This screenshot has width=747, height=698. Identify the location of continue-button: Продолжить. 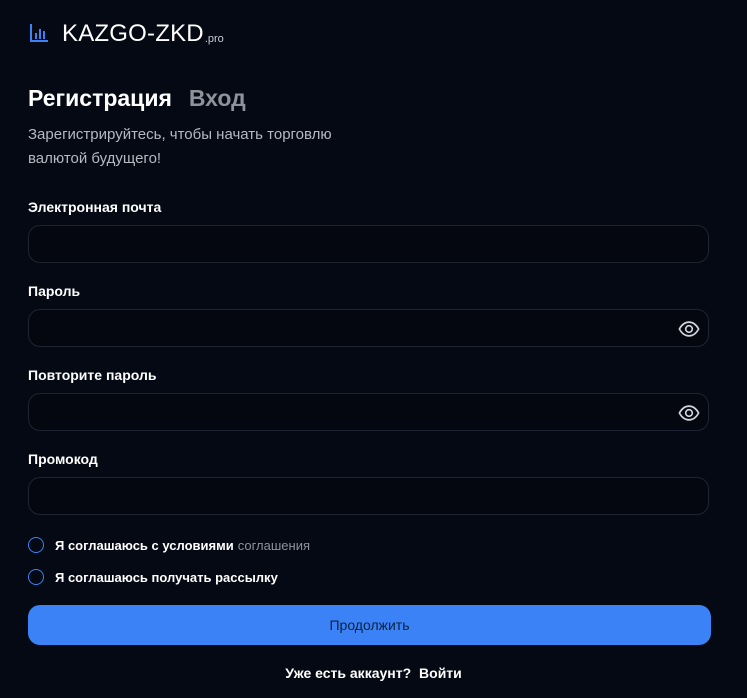
(369, 625).